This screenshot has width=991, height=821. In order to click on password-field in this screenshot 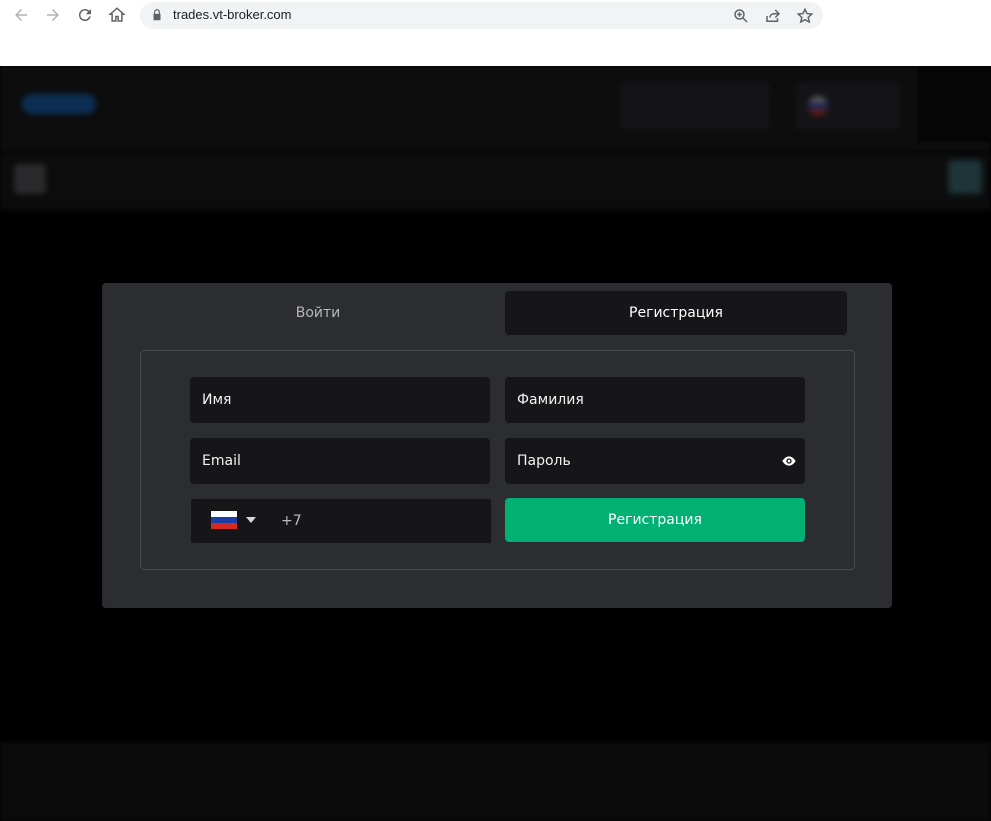, I will do `click(655, 461)`.